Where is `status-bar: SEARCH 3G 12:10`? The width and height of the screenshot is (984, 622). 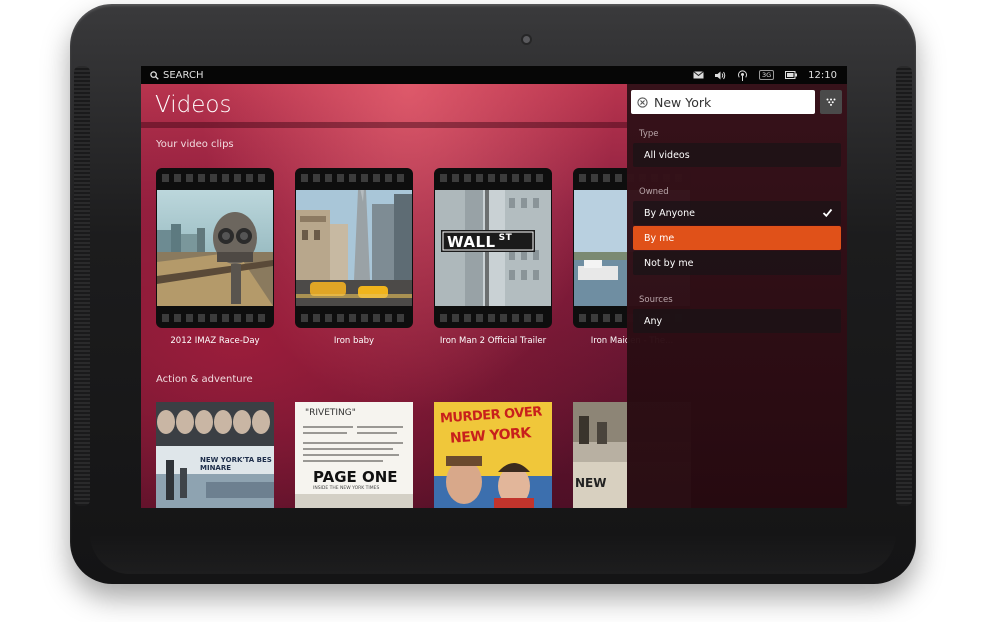 status-bar: SEARCH 3G 12:10 is located at coordinates (494, 75).